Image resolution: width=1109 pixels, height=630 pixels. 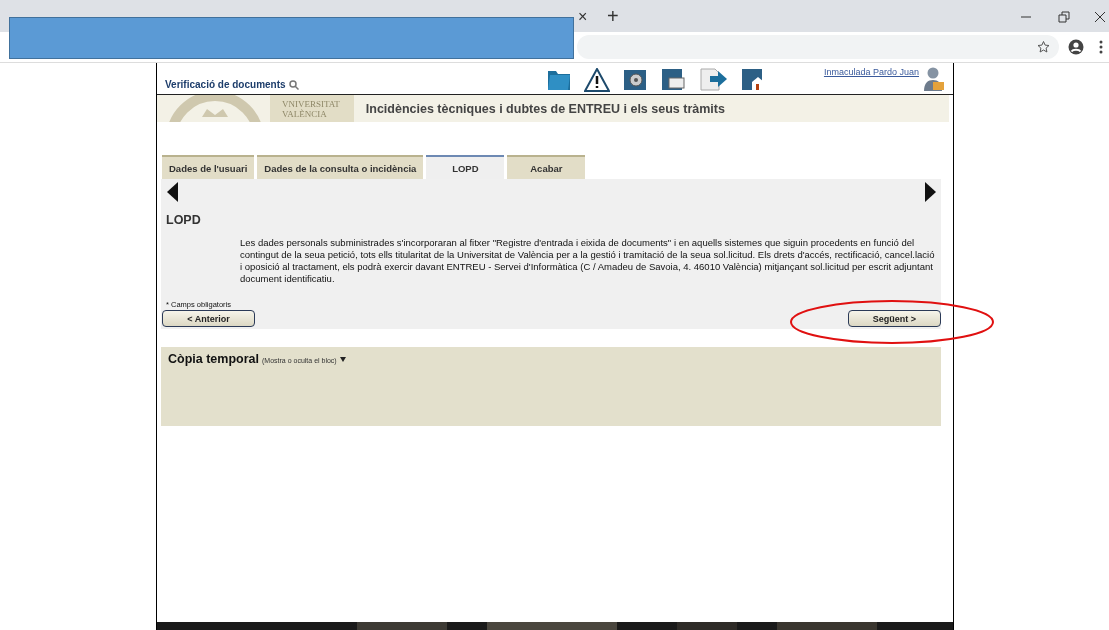 I want to click on verify-documents-link: Verificació de documents, so click(x=225, y=84).